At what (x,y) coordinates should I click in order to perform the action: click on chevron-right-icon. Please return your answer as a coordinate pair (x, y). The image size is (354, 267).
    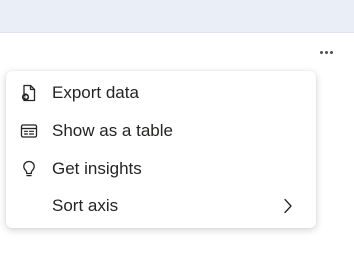
    Looking at the image, I should click on (288, 206).